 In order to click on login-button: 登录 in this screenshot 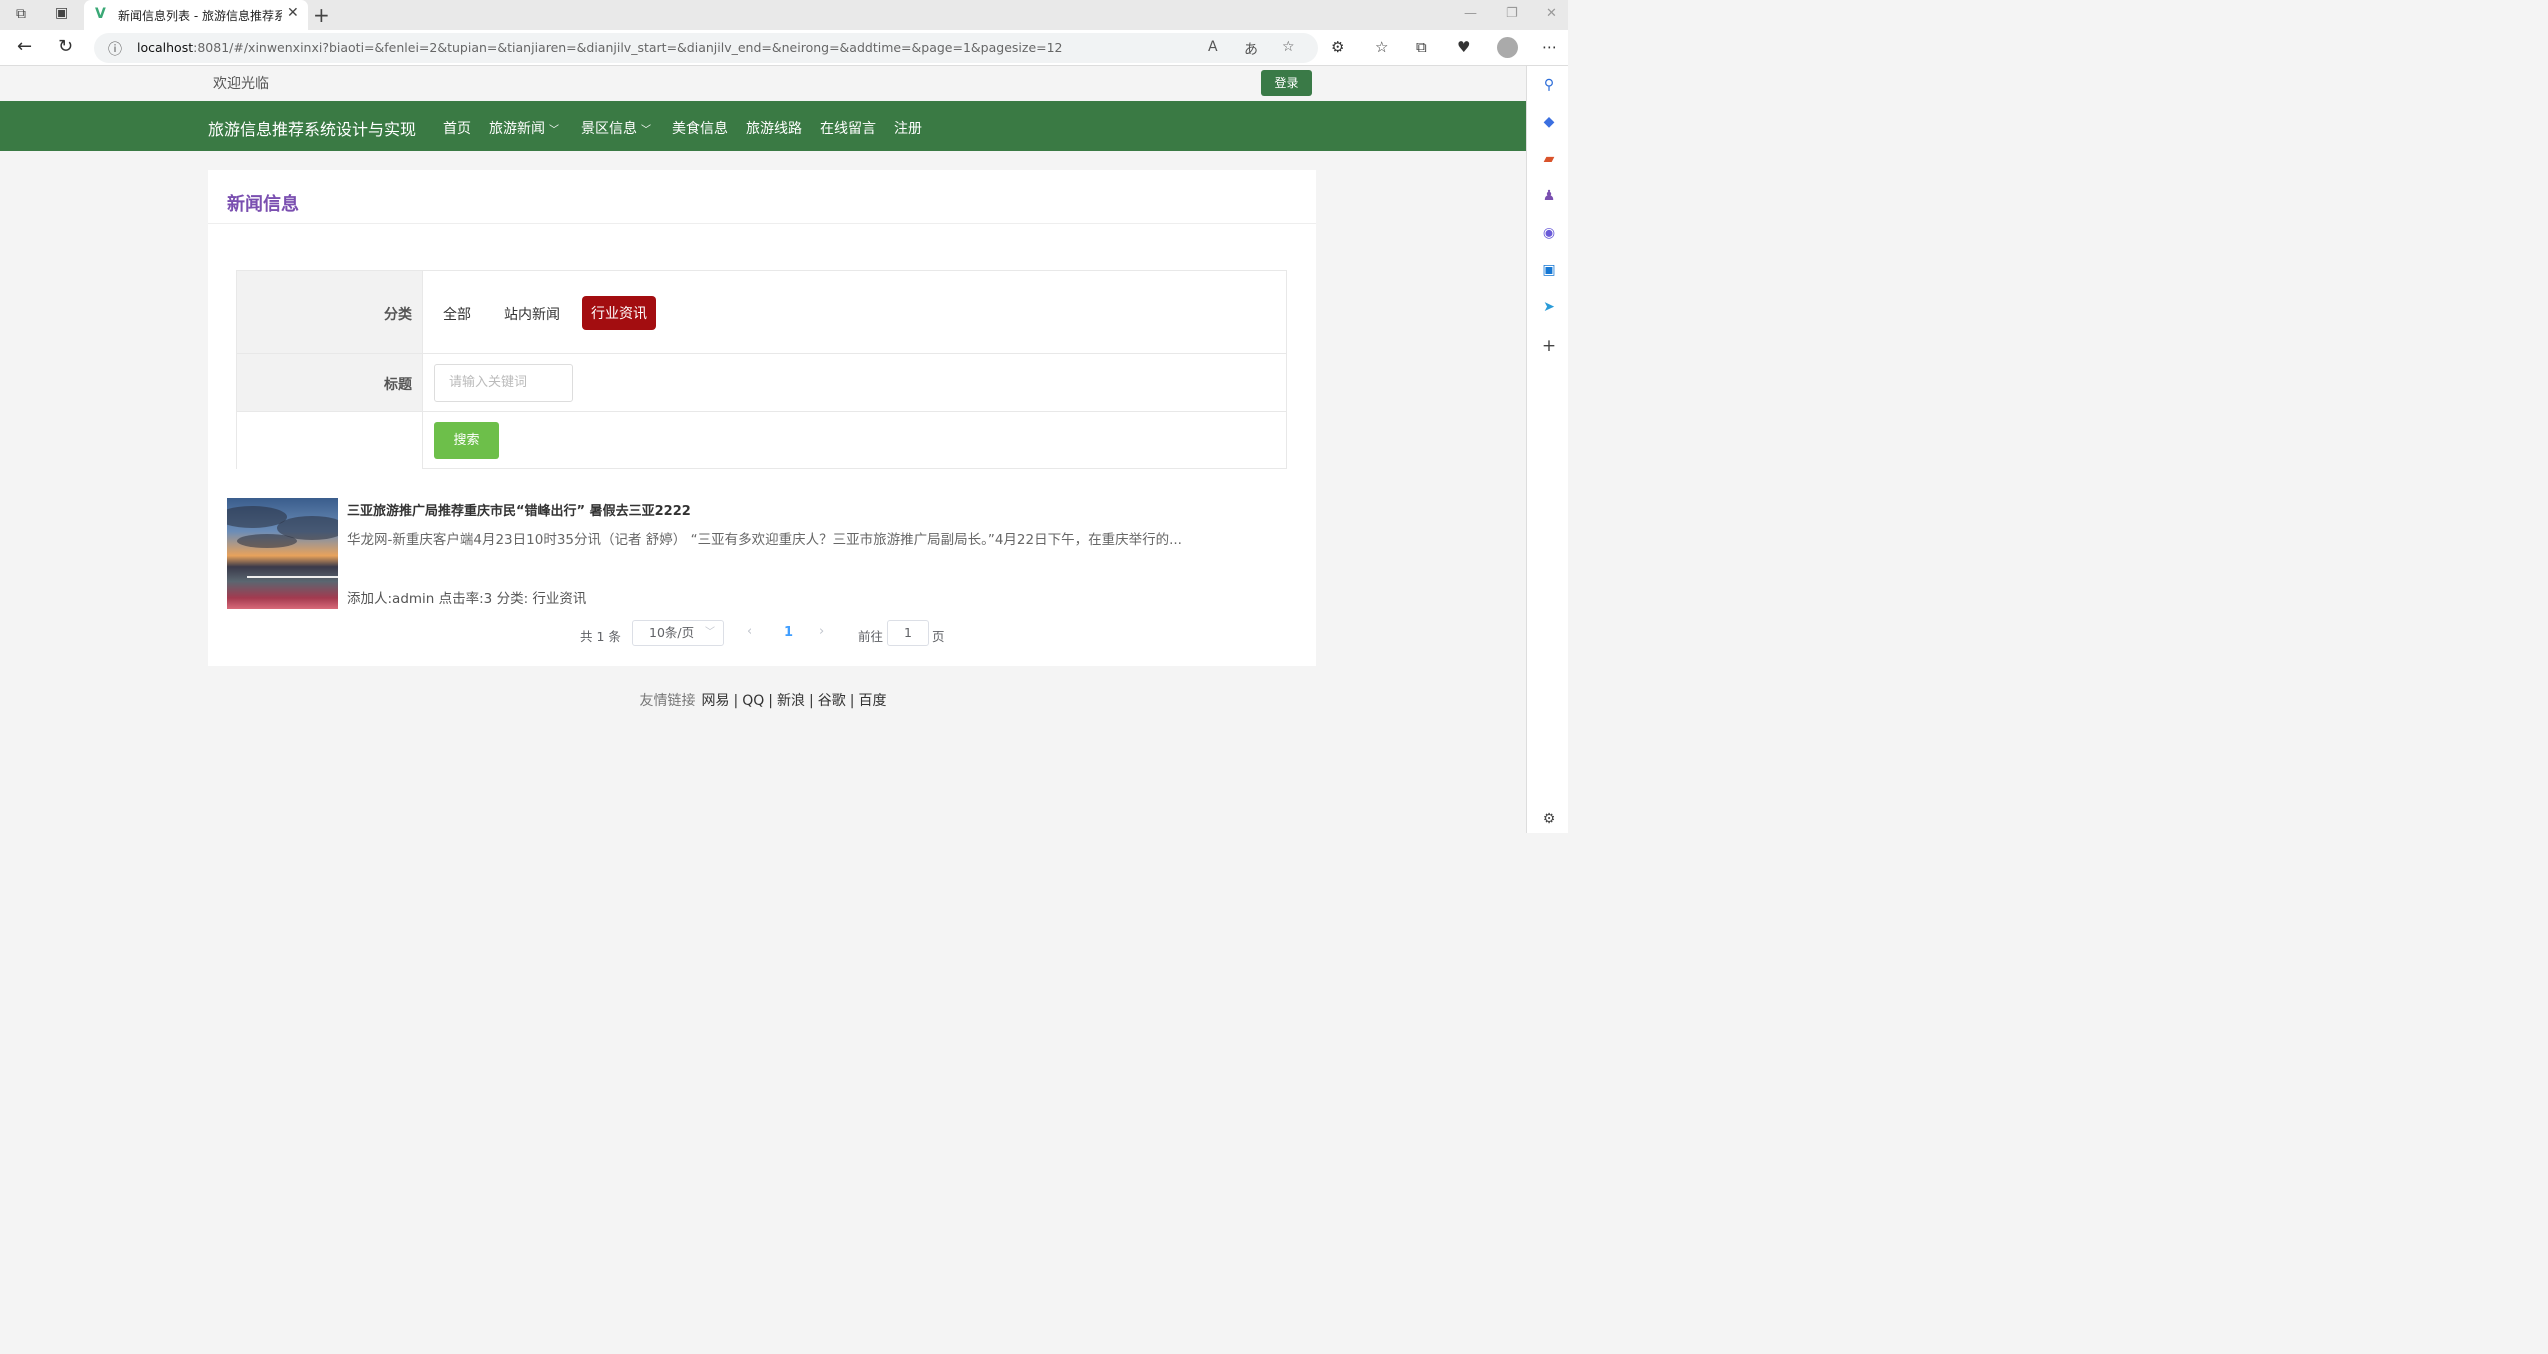, I will do `click(1286, 83)`.